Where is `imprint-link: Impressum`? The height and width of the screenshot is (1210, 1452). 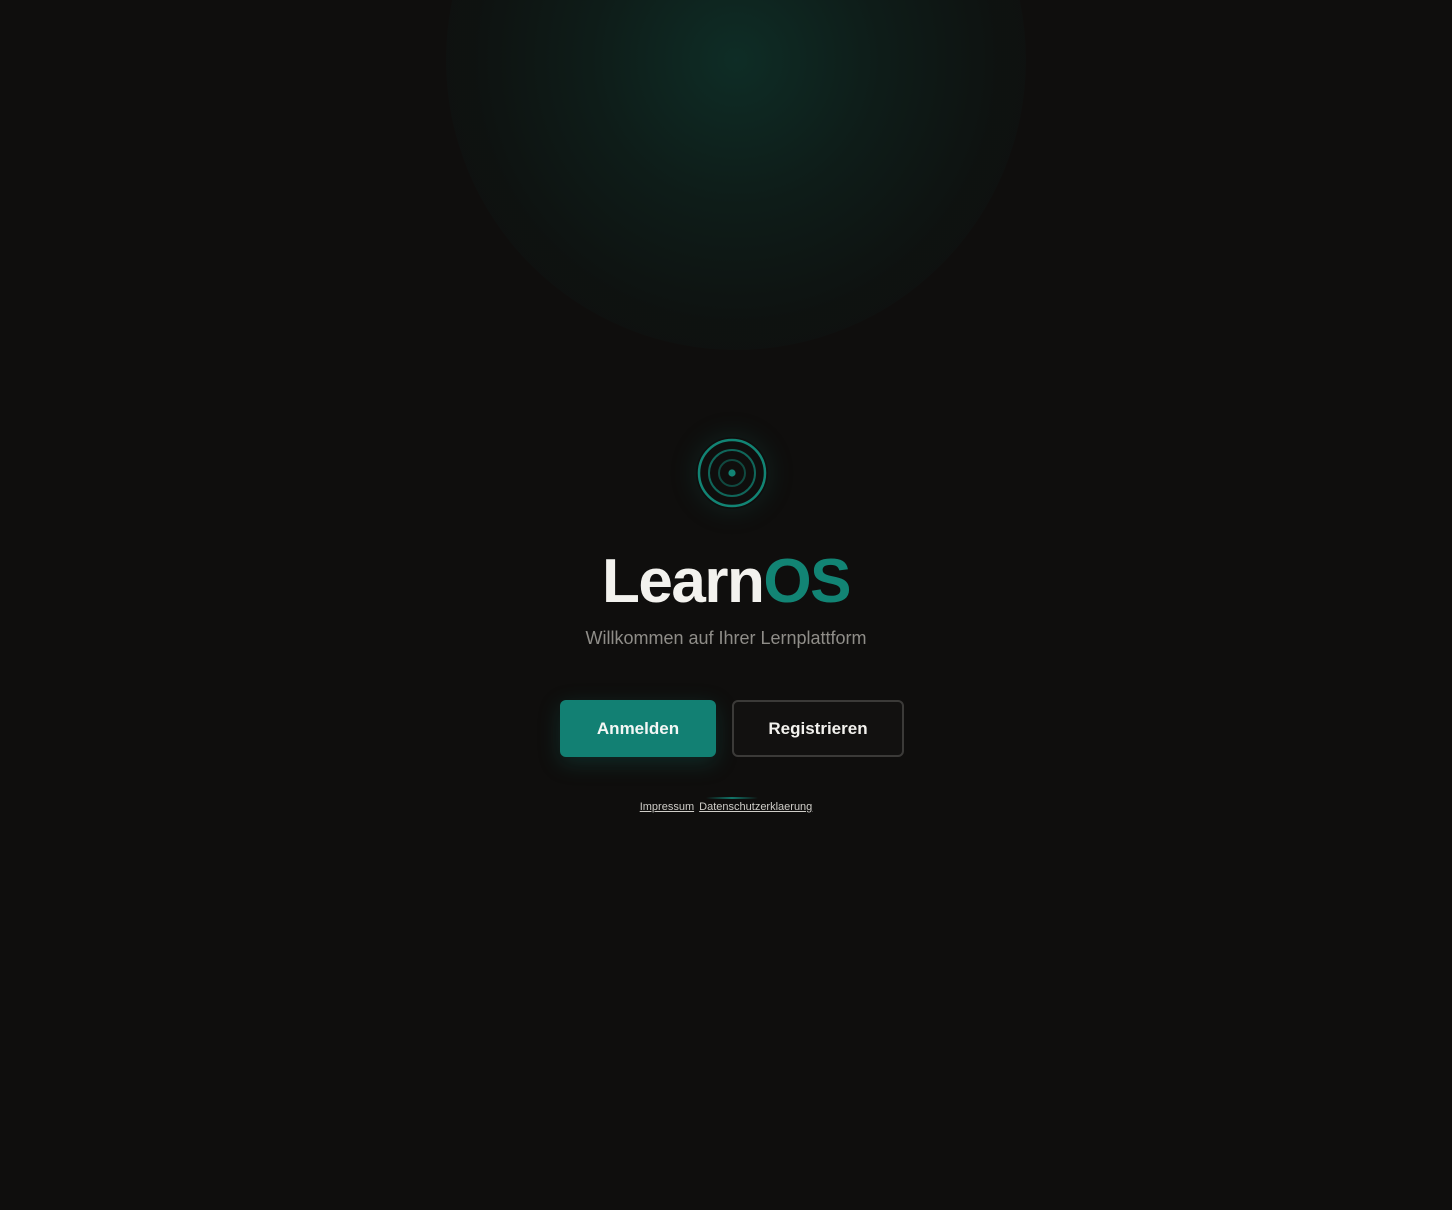
imprint-link: Impressum is located at coordinates (667, 807).